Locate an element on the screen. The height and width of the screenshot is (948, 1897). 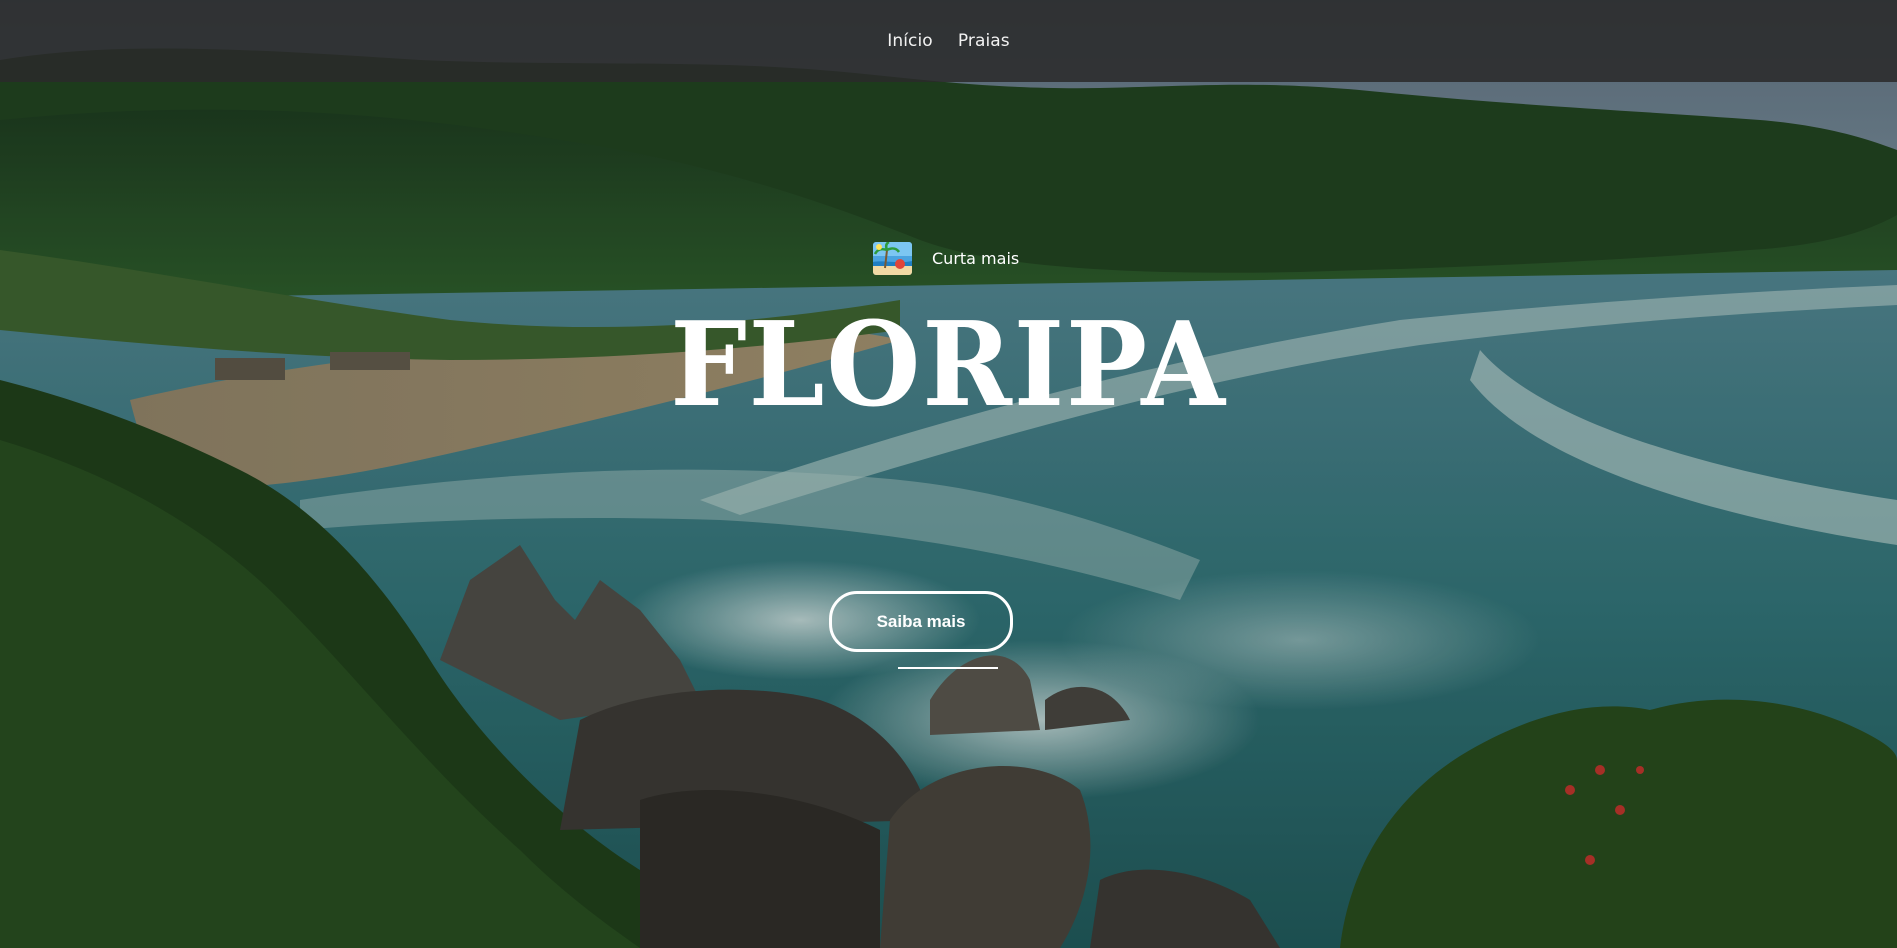
hero-tagline: Curta mais is located at coordinates (946, 258).